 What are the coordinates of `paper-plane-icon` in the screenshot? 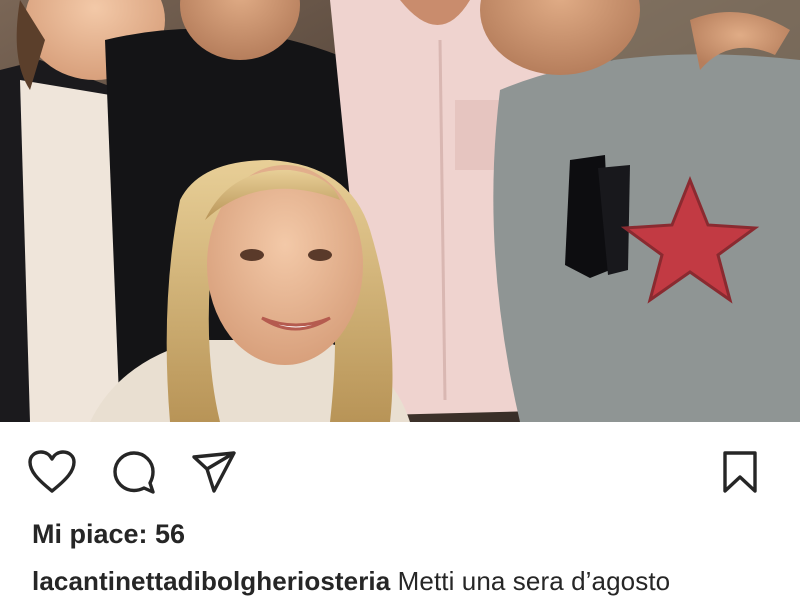 It's located at (214, 472).